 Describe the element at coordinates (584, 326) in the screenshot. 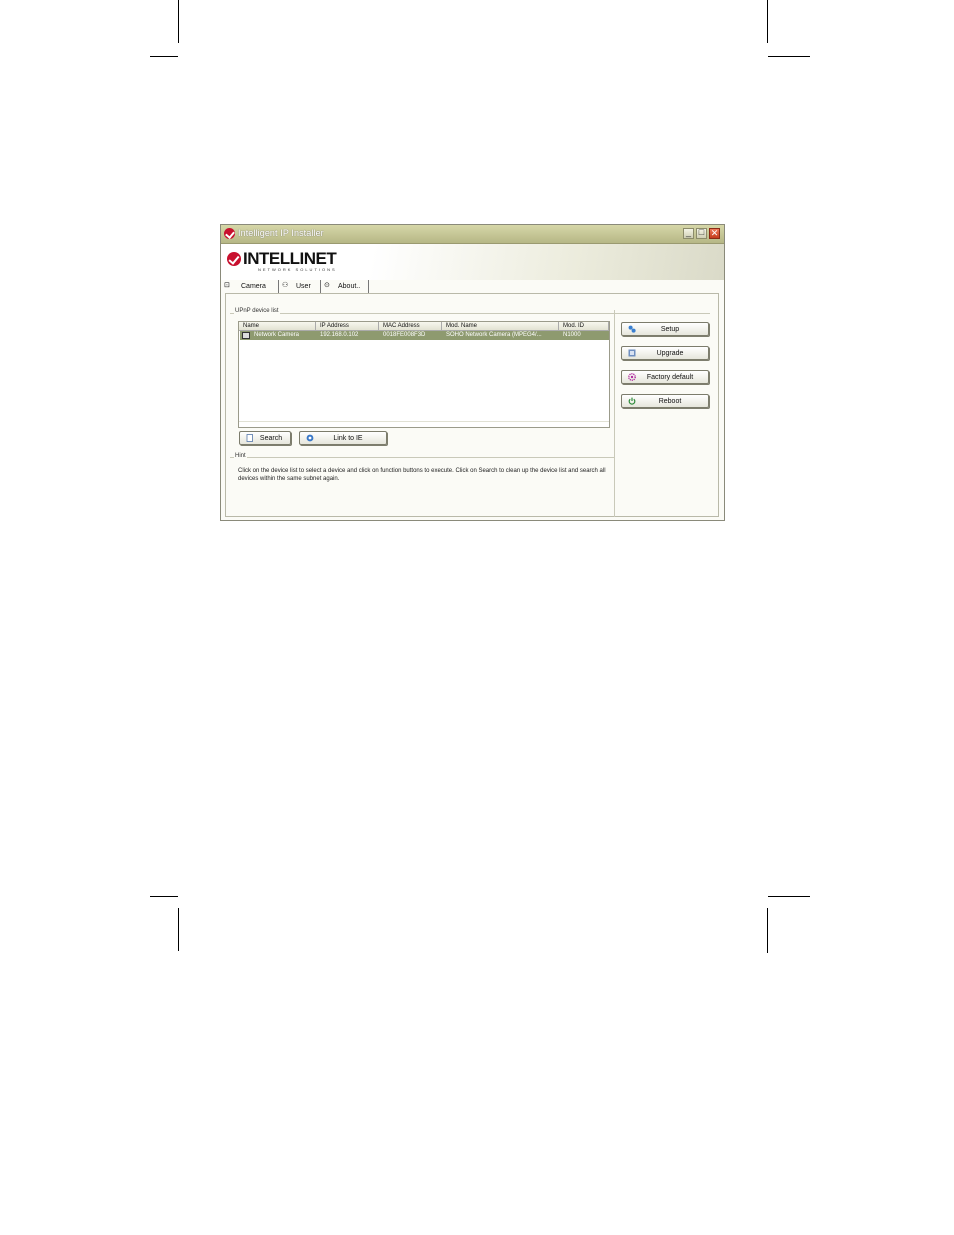

I see `column-header-mod-id: Mod. ID` at that location.